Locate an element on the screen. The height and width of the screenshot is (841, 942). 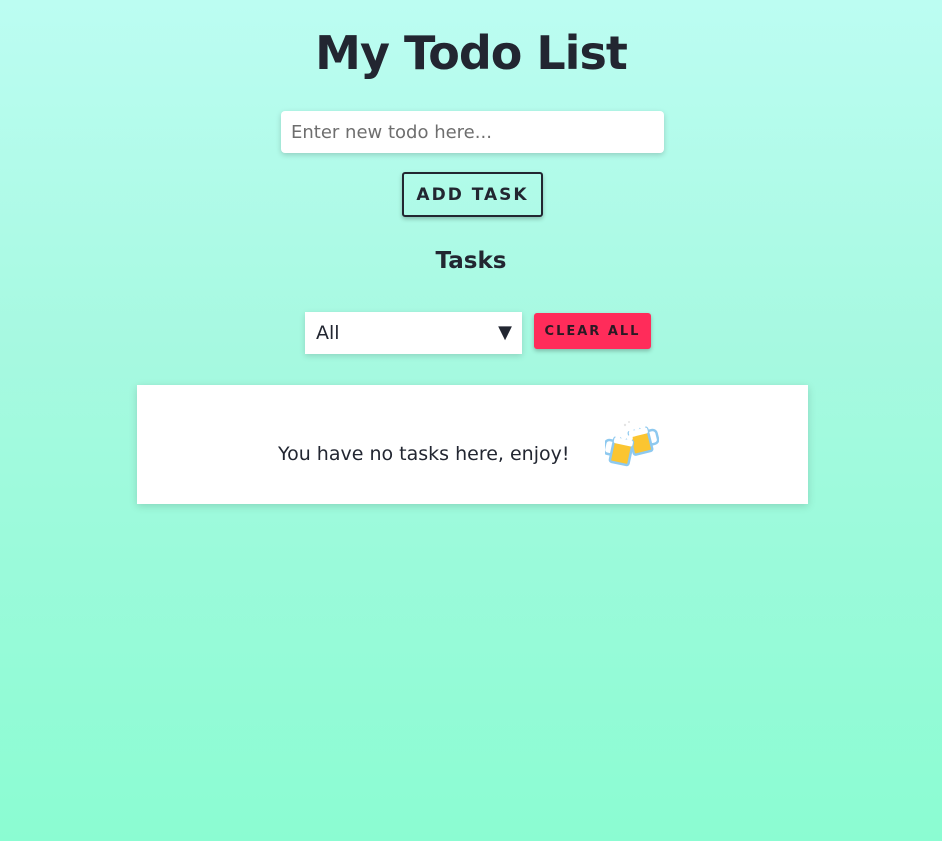
filter-selected-value: All is located at coordinates (328, 333).